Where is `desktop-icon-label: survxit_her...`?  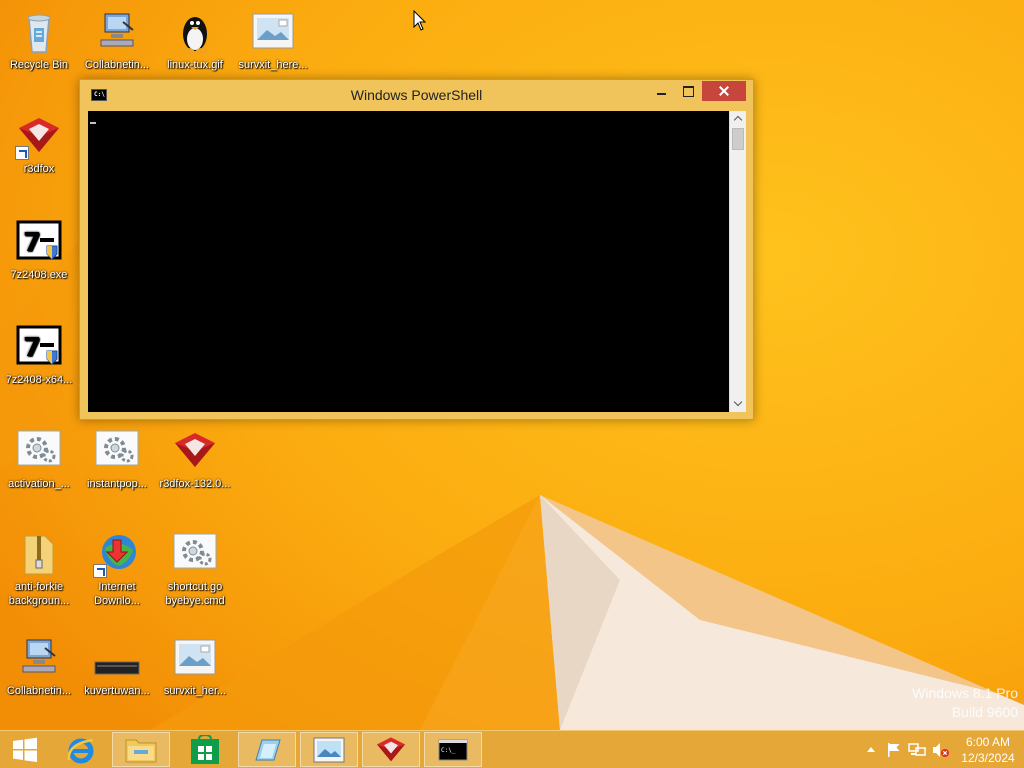 desktop-icon-label: survxit_her... is located at coordinates (195, 691).